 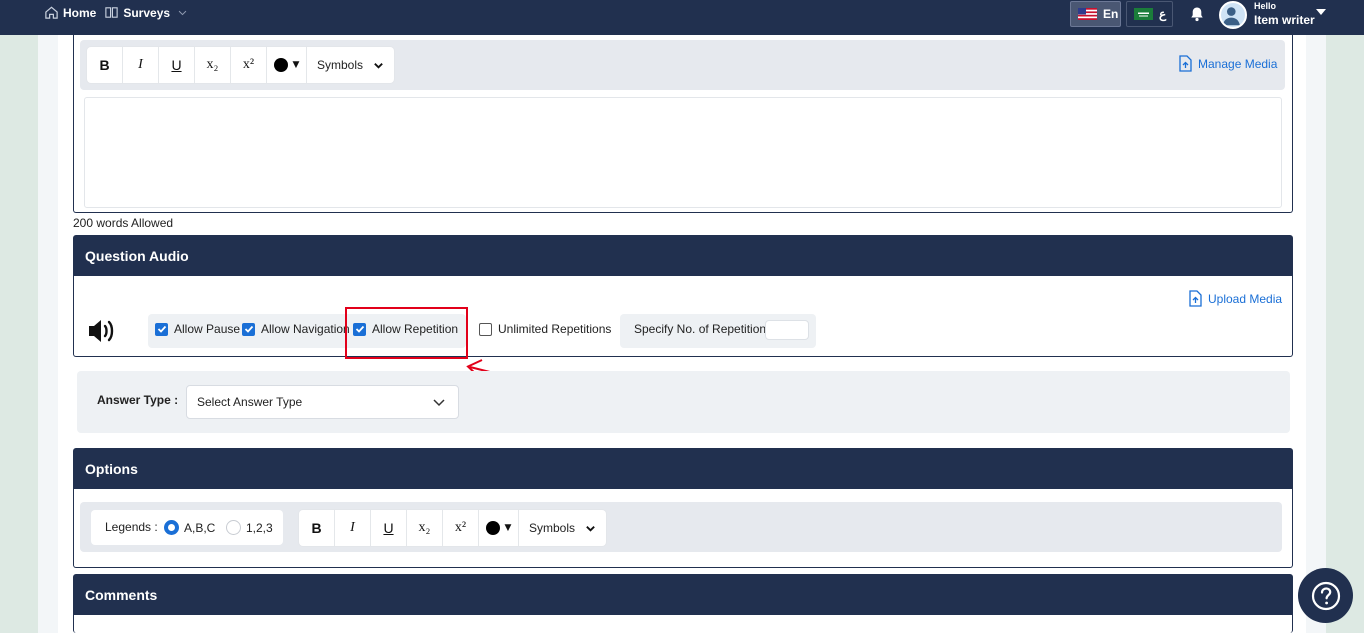 I want to click on greeting: Hello, so click(x=1265, y=6).